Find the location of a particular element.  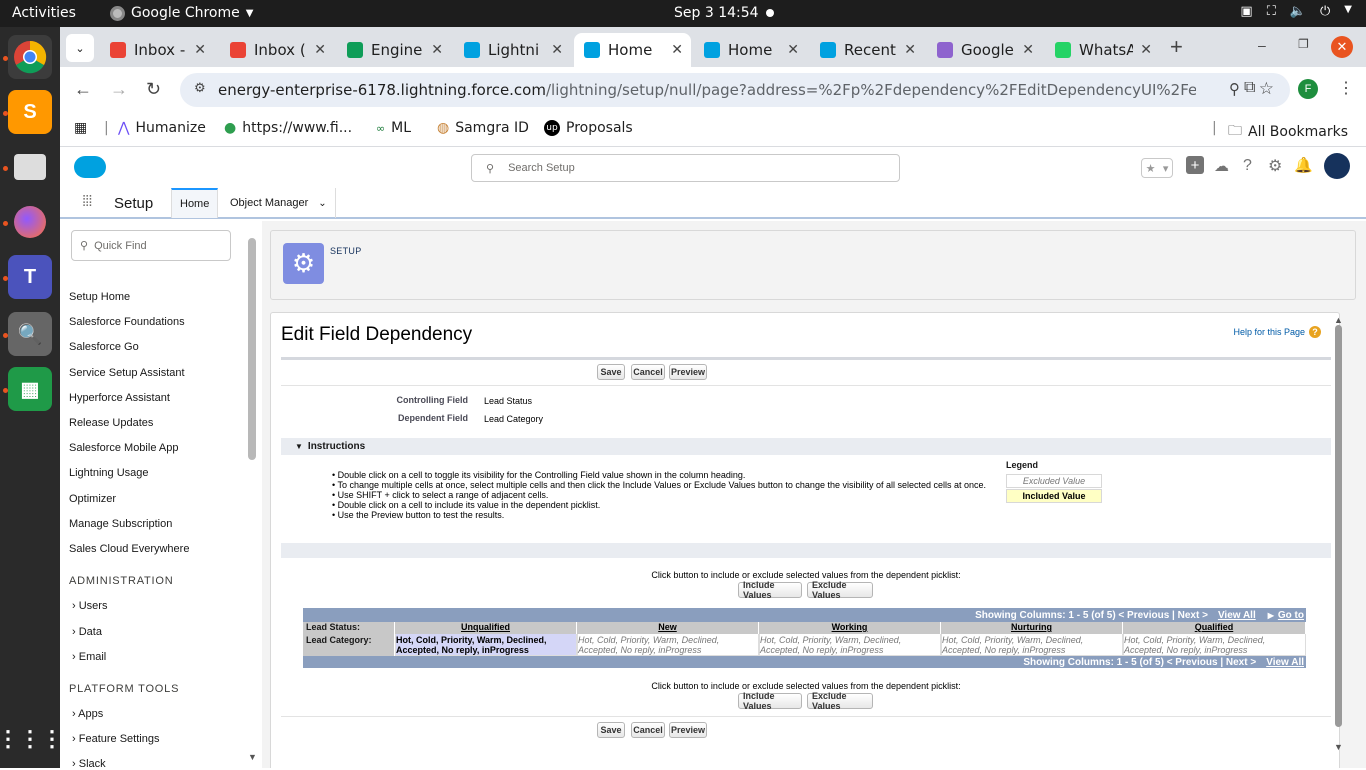

sidebar-item: Service Setup Assistant is located at coordinates (127, 373).